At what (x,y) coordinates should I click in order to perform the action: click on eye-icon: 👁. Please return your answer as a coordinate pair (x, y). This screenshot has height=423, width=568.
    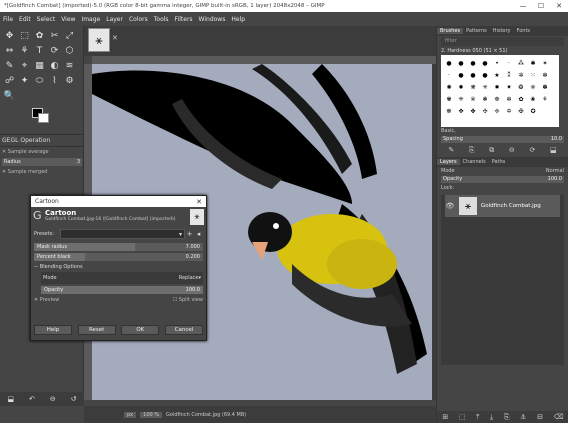
    Looking at the image, I should click on (450, 206).